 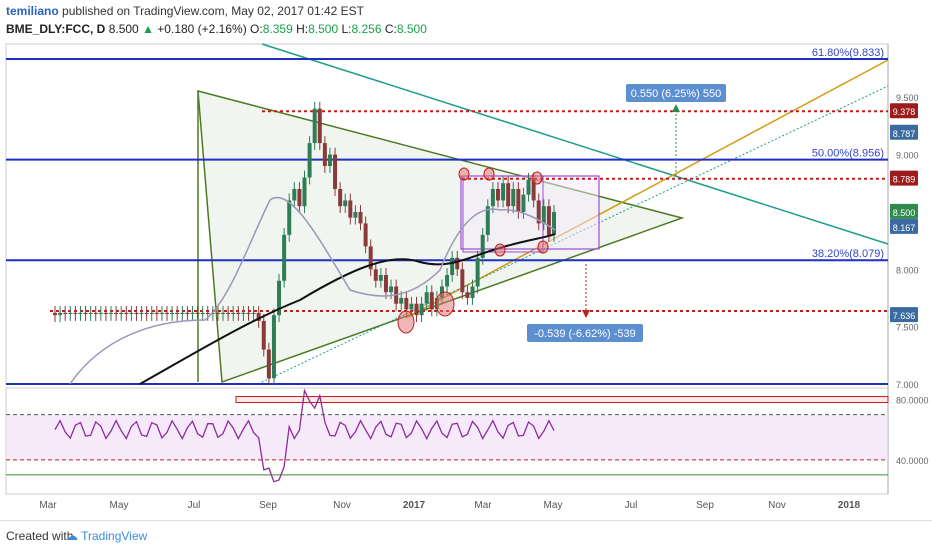 I want to click on x-axis-tick: Nov, so click(x=777, y=505).